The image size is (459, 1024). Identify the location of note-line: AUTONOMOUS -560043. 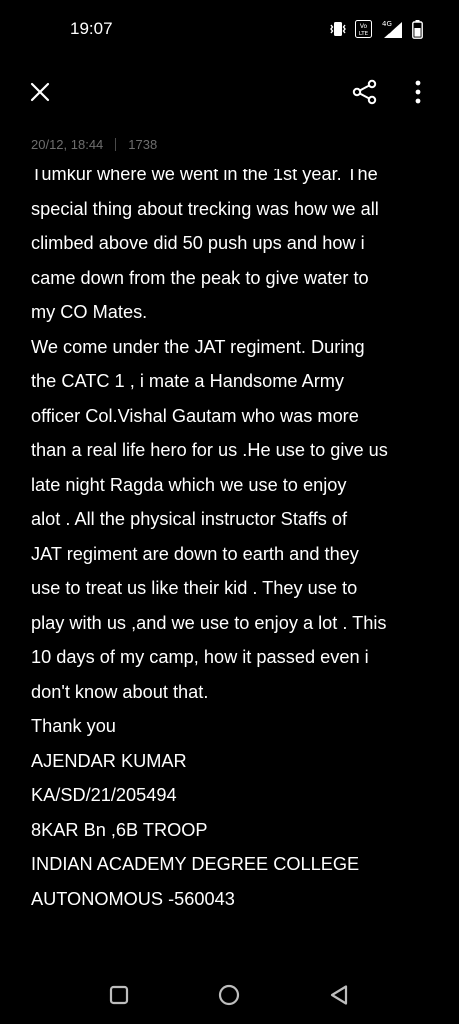
(133, 898).